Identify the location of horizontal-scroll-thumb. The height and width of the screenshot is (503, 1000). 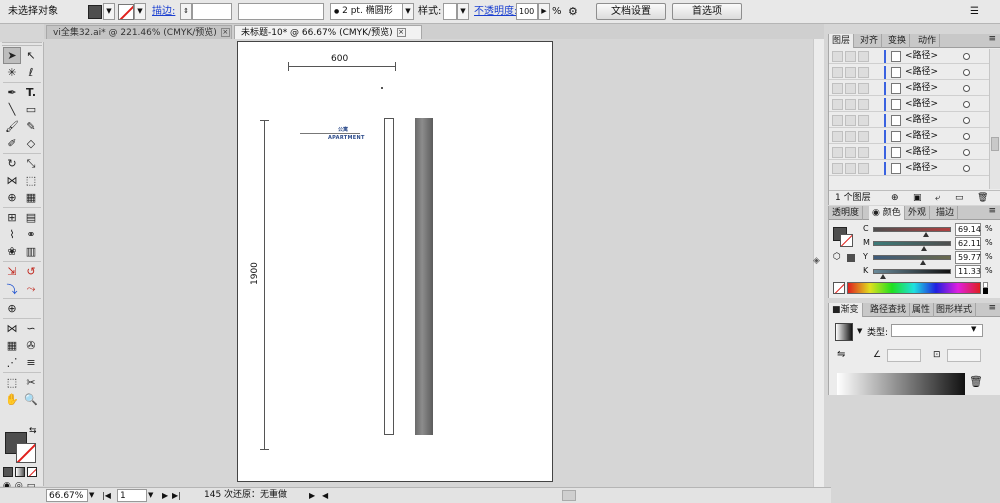
(569, 495).